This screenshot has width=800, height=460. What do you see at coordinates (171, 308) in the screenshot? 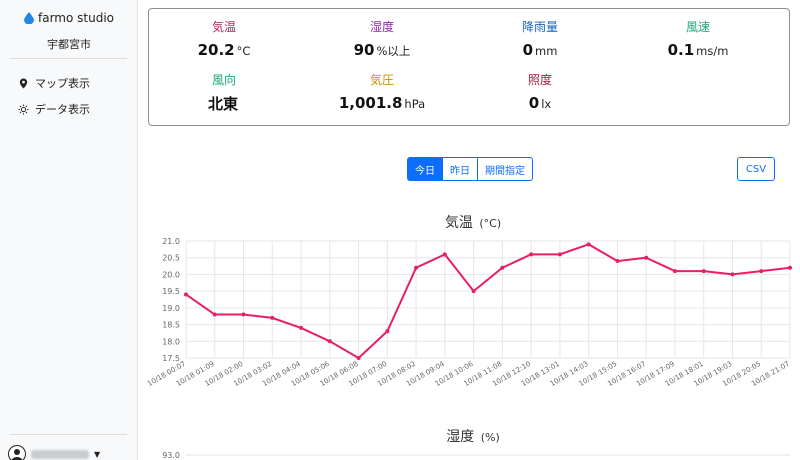
I see `y-tick-label: 19.0` at bounding box center [171, 308].